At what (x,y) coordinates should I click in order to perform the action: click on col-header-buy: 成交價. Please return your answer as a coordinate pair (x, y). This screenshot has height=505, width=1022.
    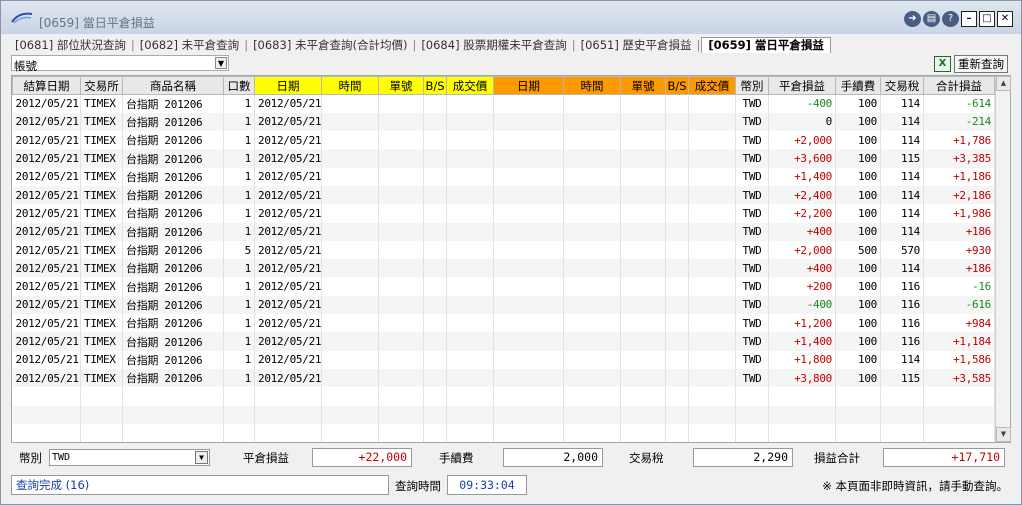
    Looking at the image, I should click on (470, 85).